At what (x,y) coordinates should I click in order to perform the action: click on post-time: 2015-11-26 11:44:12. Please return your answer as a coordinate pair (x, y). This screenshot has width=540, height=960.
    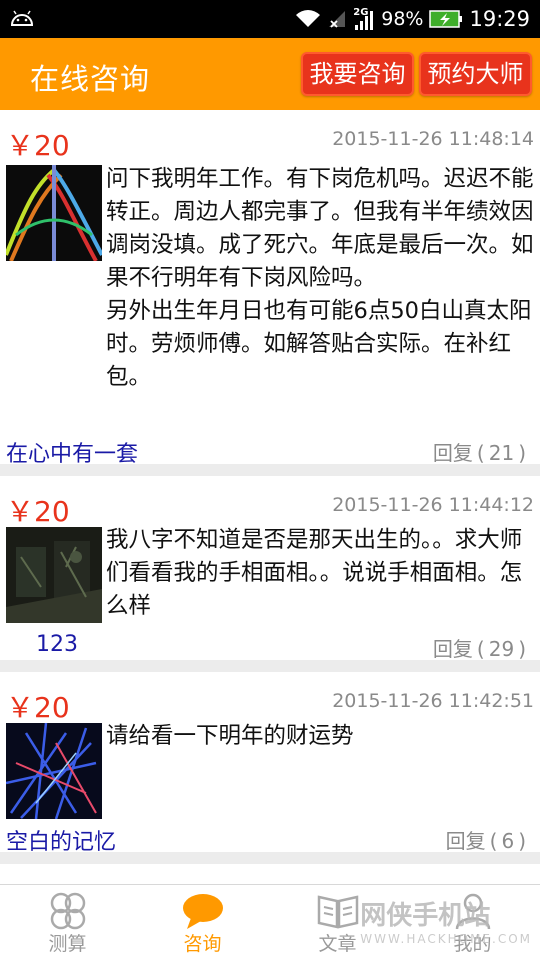
    Looking at the image, I should click on (433, 505).